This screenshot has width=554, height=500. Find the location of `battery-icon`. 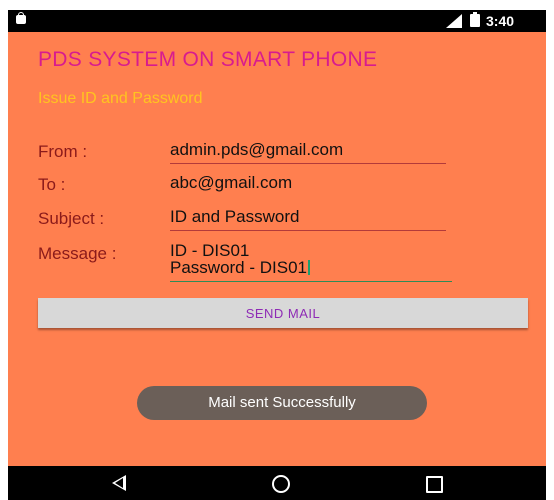

battery-icon is located at coordinates (475, 19).